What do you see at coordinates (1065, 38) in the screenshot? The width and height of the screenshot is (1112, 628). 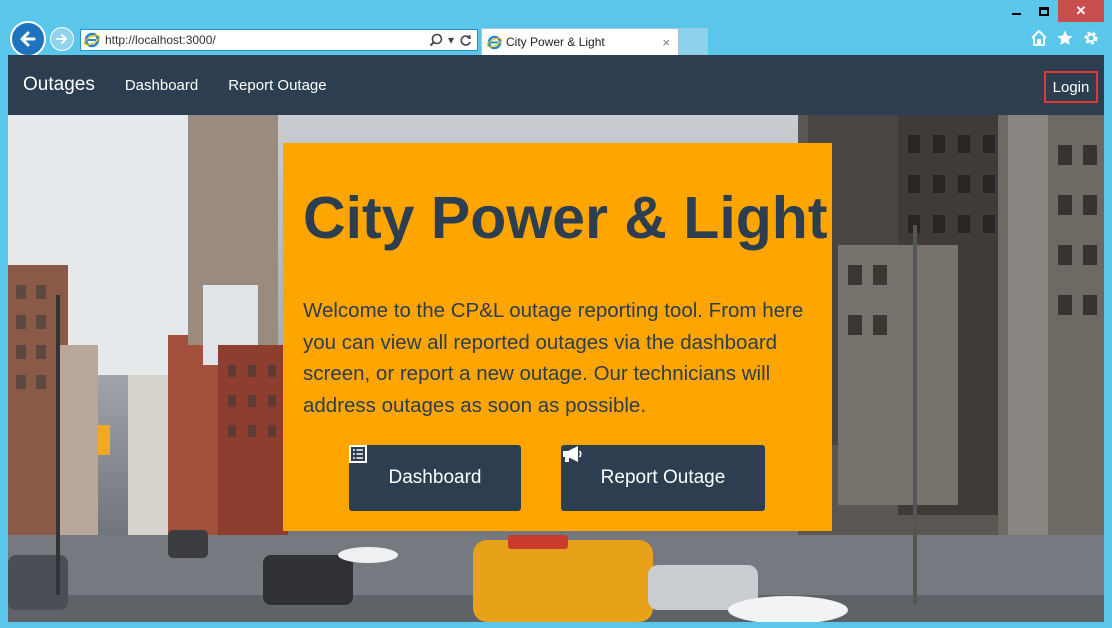 I see `favorites-star-icon` at bounding box center [1065, 38].